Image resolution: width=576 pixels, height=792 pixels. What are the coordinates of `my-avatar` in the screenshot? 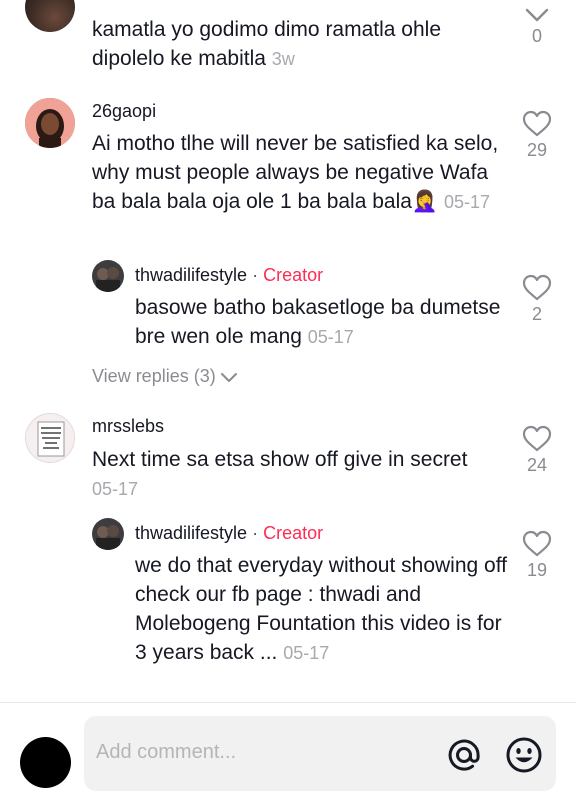 It's located at (45, 762).